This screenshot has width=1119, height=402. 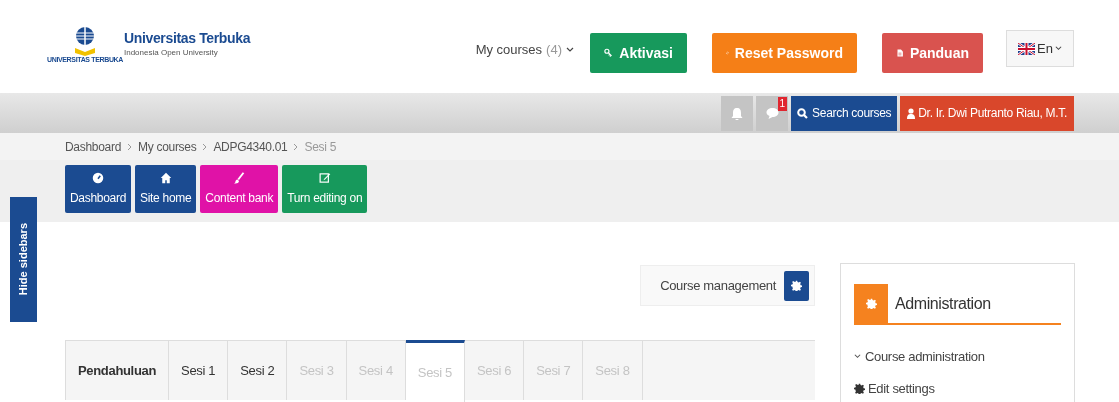 What do you see at coordinates (638, 53) in the screenshot?
I see `header-button: Aktivasi` at bounding box center [638, 53].